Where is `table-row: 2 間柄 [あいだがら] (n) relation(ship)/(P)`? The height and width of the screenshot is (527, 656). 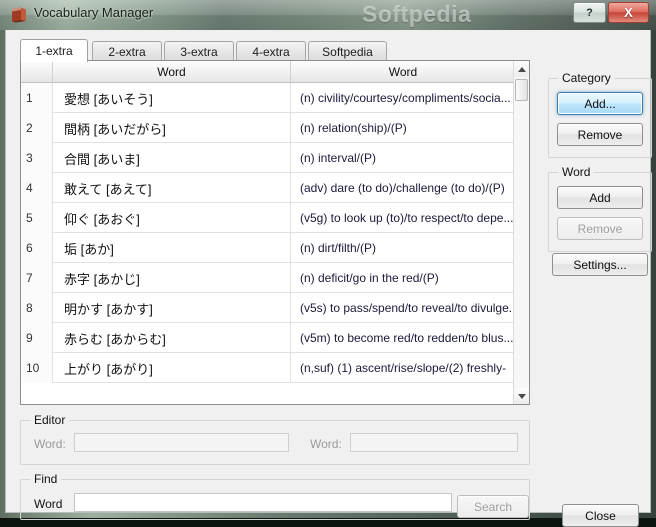
table-row: 2 間柄 [あいだがら] (n) relation(ship)/(P) is located at coordinates (268, 128).